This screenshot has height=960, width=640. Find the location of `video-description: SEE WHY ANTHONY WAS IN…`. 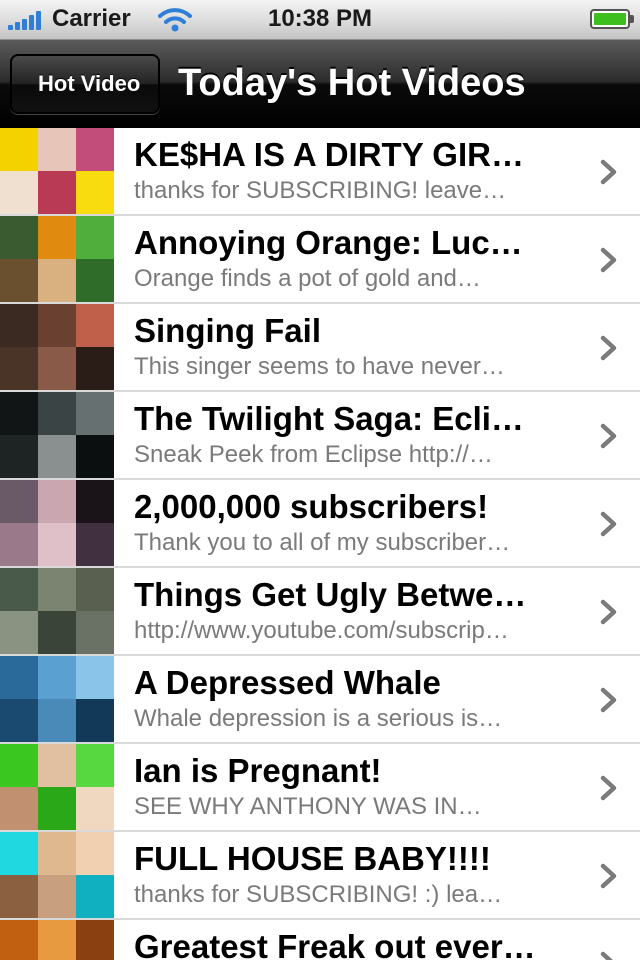

video-description: SEE WHY ANTHONY WAS IN… is located at coordinates (308, 806).